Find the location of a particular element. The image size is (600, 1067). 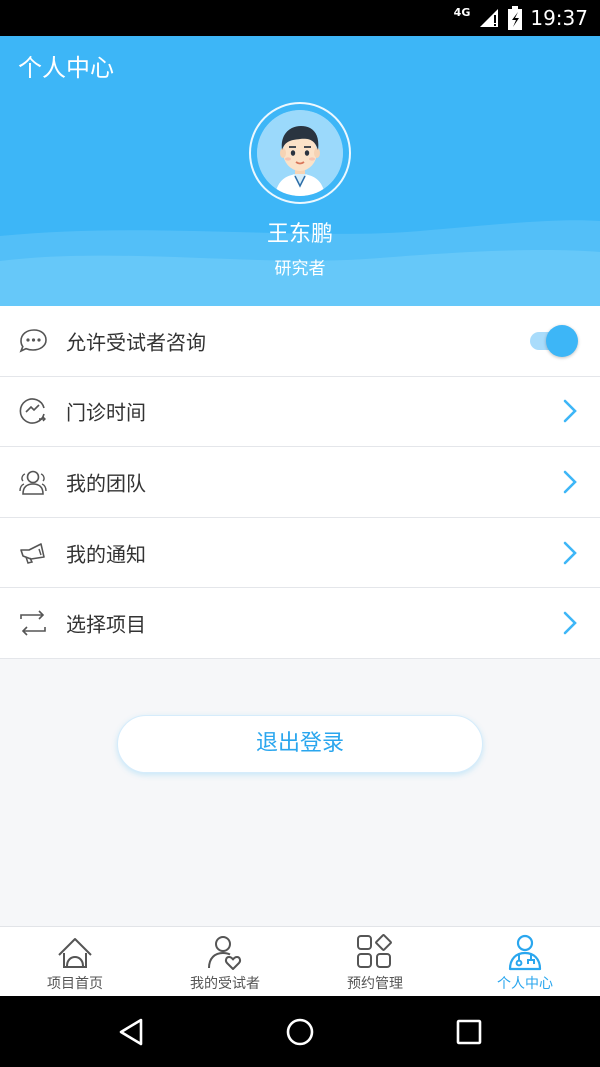

consult-toggle is located at coordinates (554, 340).